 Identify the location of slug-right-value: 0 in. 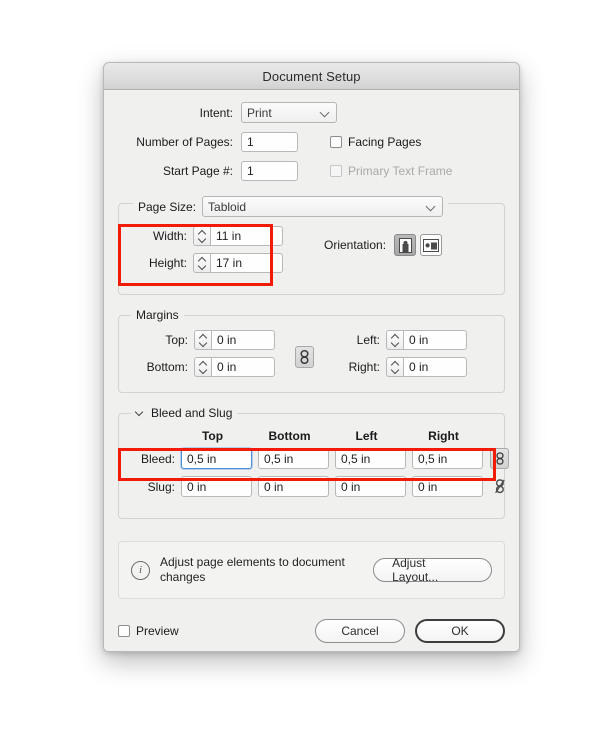
(428, 486).